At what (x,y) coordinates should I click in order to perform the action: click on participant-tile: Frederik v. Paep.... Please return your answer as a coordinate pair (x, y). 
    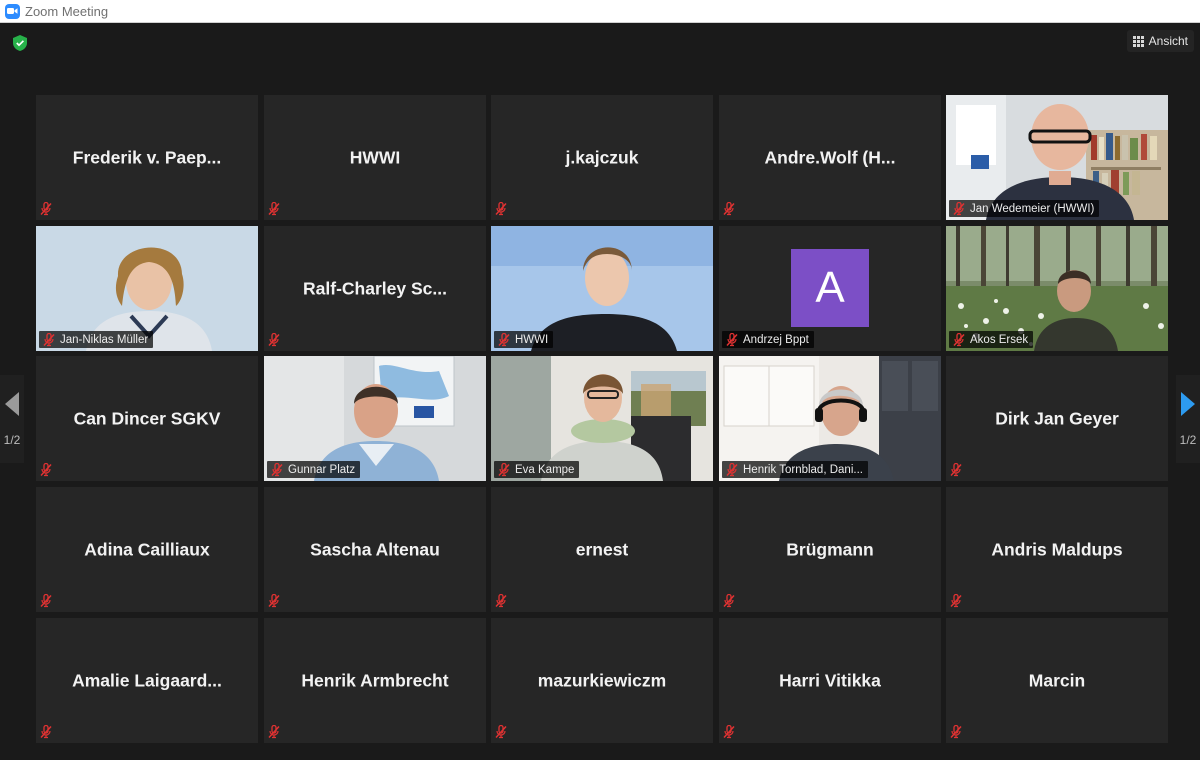
    Looking at the image, I should click on (147, 157).